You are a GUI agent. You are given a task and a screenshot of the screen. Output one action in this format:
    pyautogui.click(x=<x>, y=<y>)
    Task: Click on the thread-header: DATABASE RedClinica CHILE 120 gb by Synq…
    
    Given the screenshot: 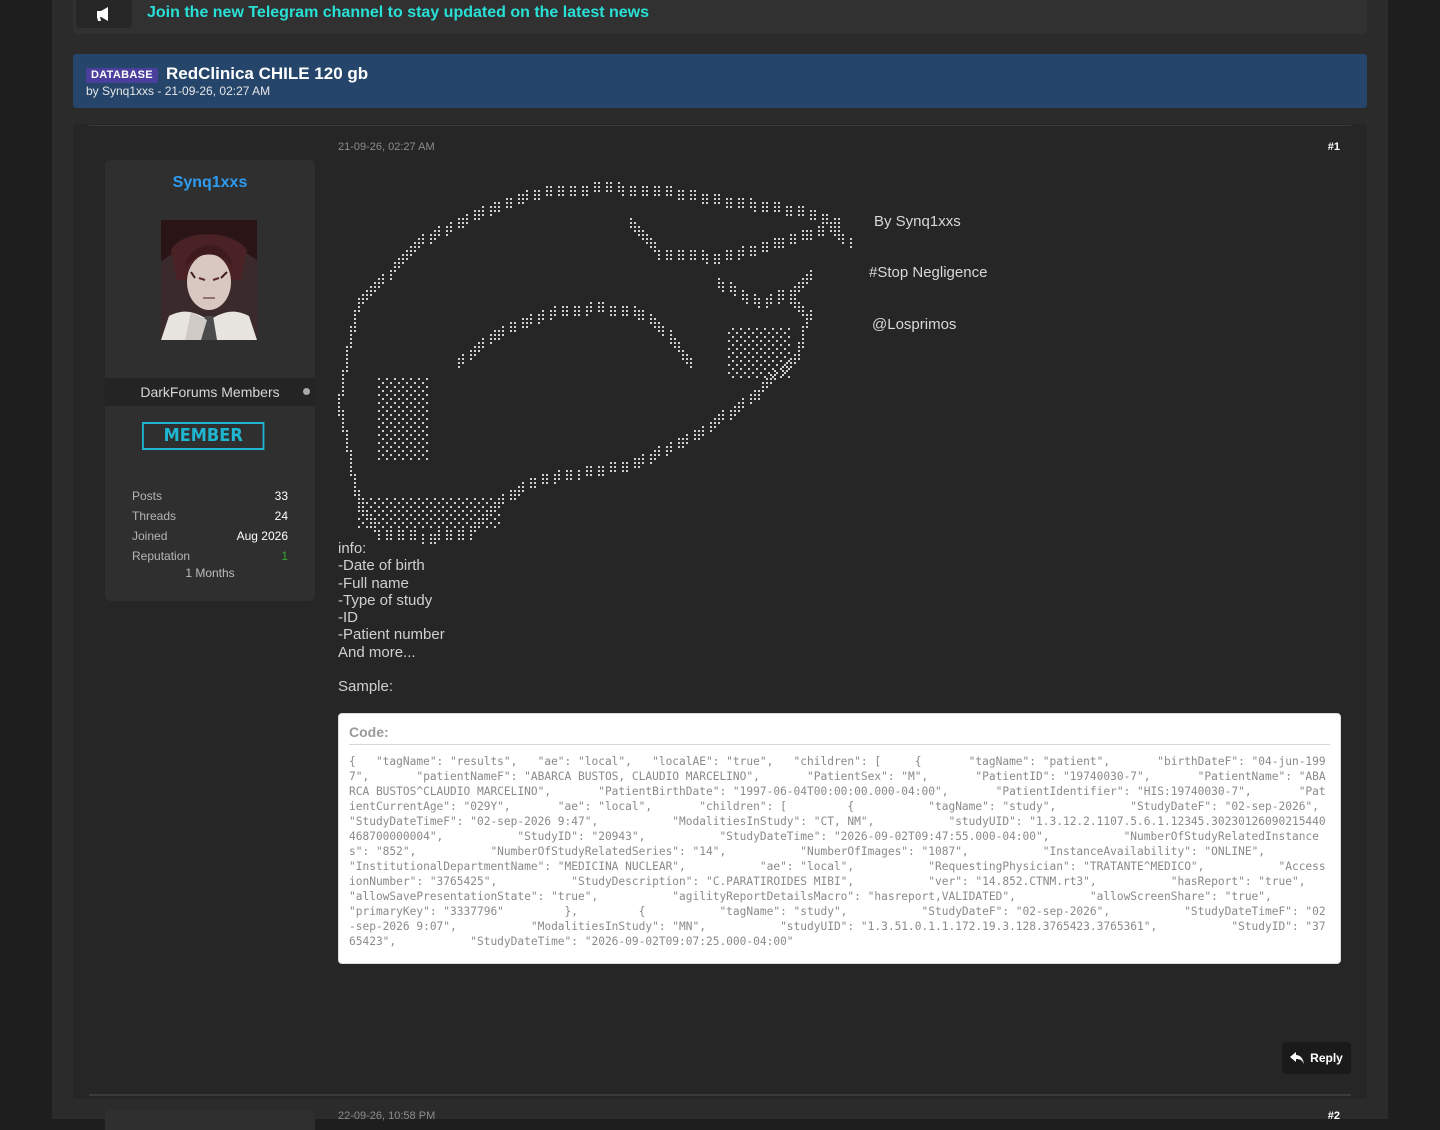 What is the action you would take?
    pyautogui.click(x=720, y=81)
    